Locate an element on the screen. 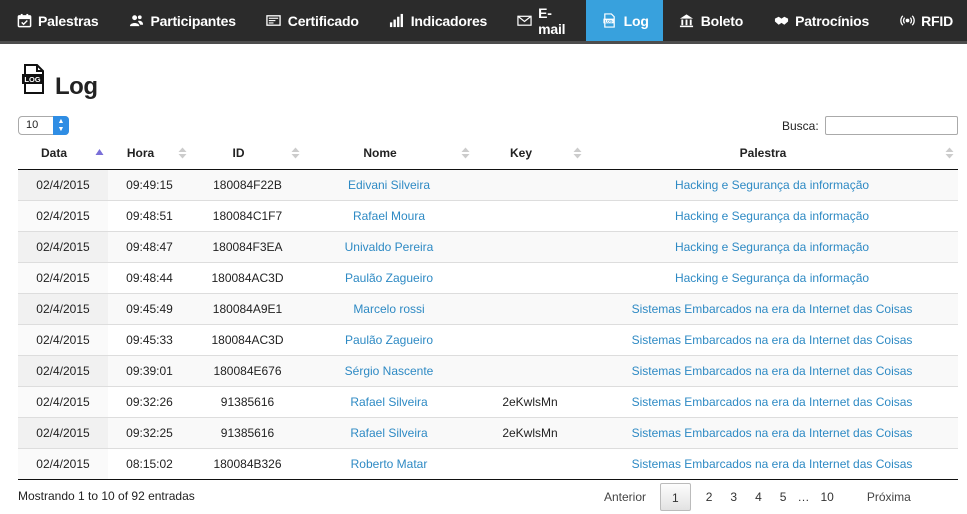 The width and height of the screenshot is (967, 514). pagination-page-10: 10 is located at coordinates (826, 497).